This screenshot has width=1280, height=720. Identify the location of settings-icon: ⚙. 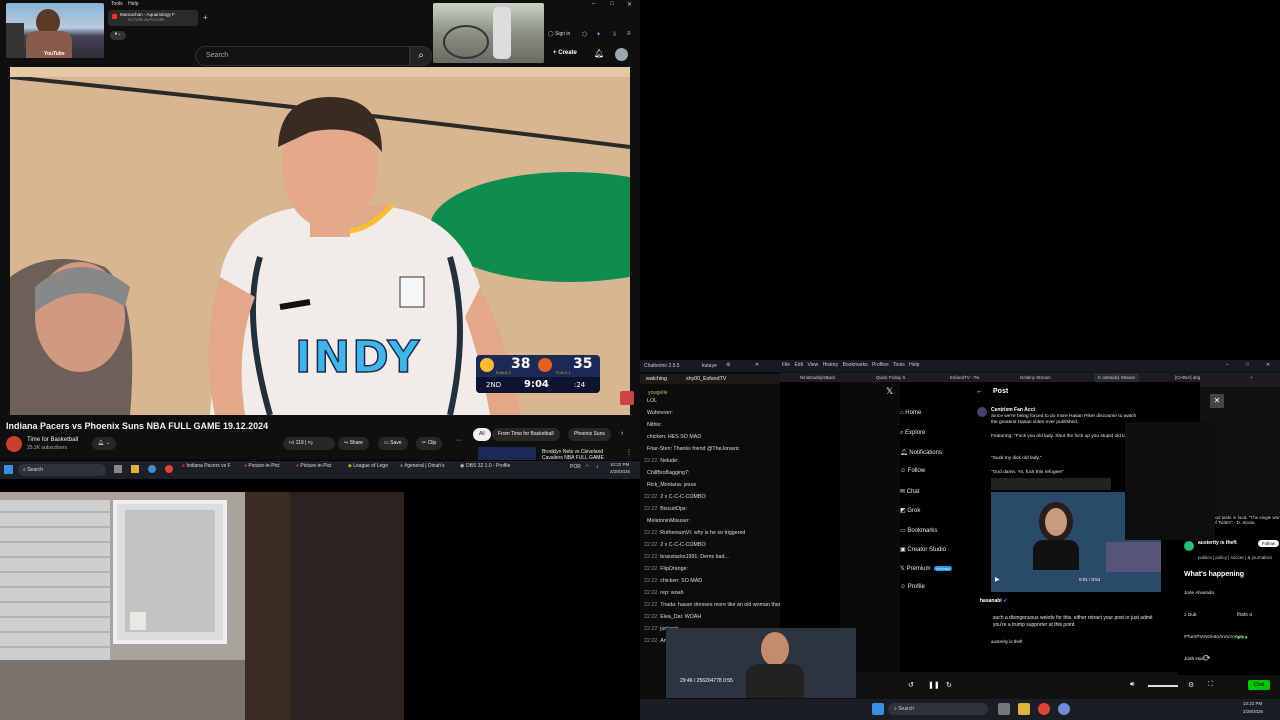
(1191, 685).